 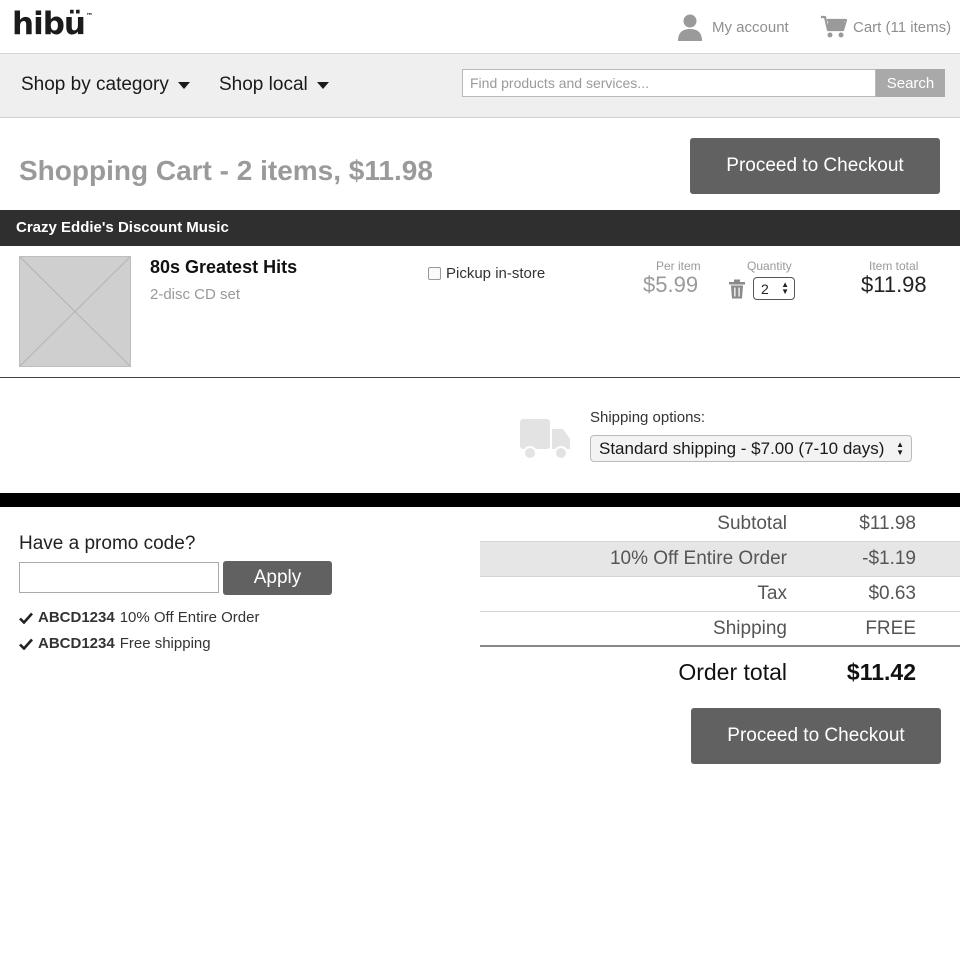 I want to click on summary-value: $0.63, so click(x=892, y=593).